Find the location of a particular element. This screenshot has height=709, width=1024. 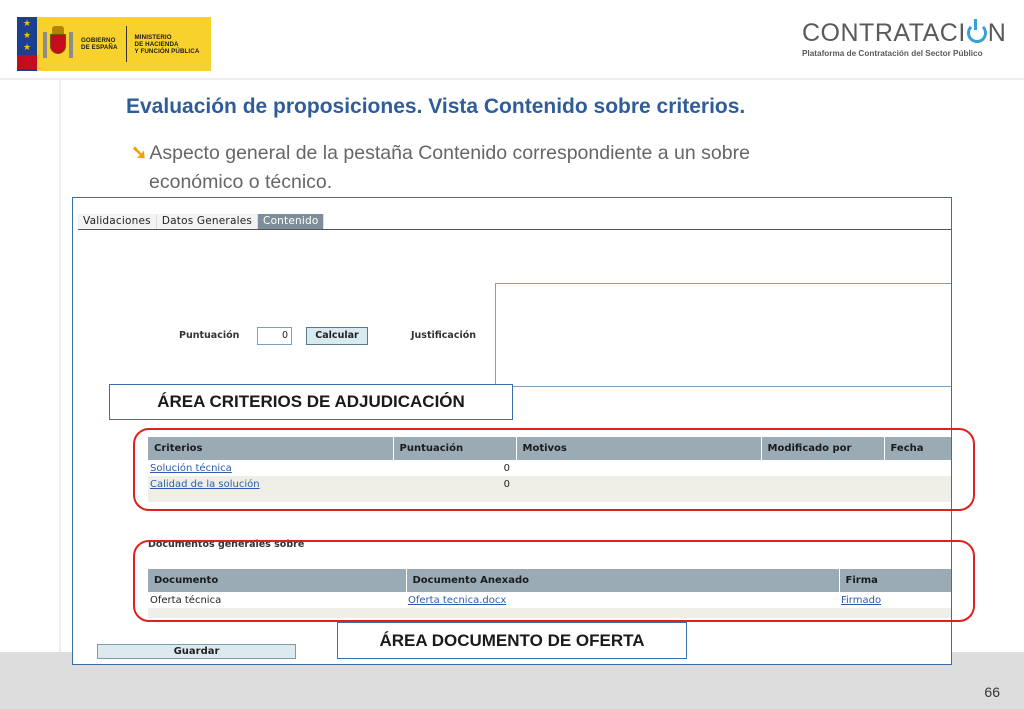

brand-name: CONTRATACI N is located at coordinates (904, 33).